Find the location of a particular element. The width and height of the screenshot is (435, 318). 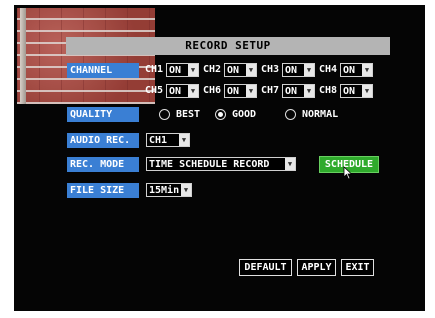

rec-mode-label: REC. MODE is located at coordinates (103, 164).